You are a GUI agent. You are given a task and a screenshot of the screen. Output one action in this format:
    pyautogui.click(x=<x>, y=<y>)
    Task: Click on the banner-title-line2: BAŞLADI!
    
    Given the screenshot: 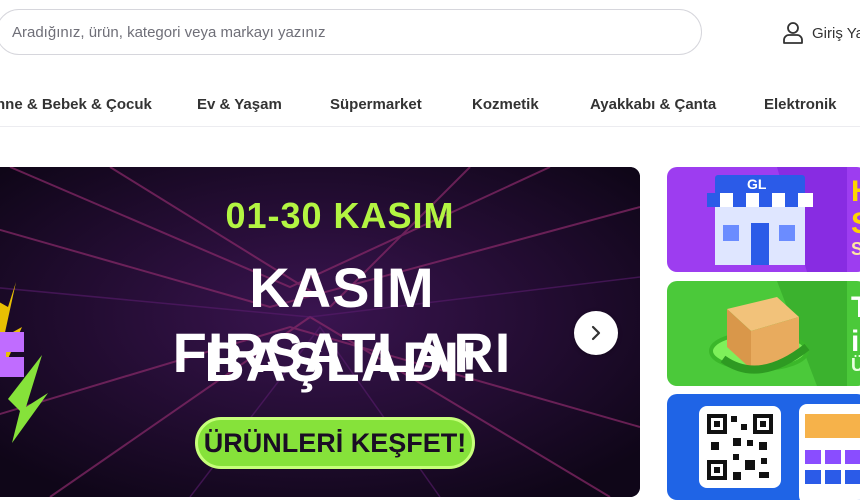 What is the action you would take?
    pyautogui.click(x=342, y=361)
    